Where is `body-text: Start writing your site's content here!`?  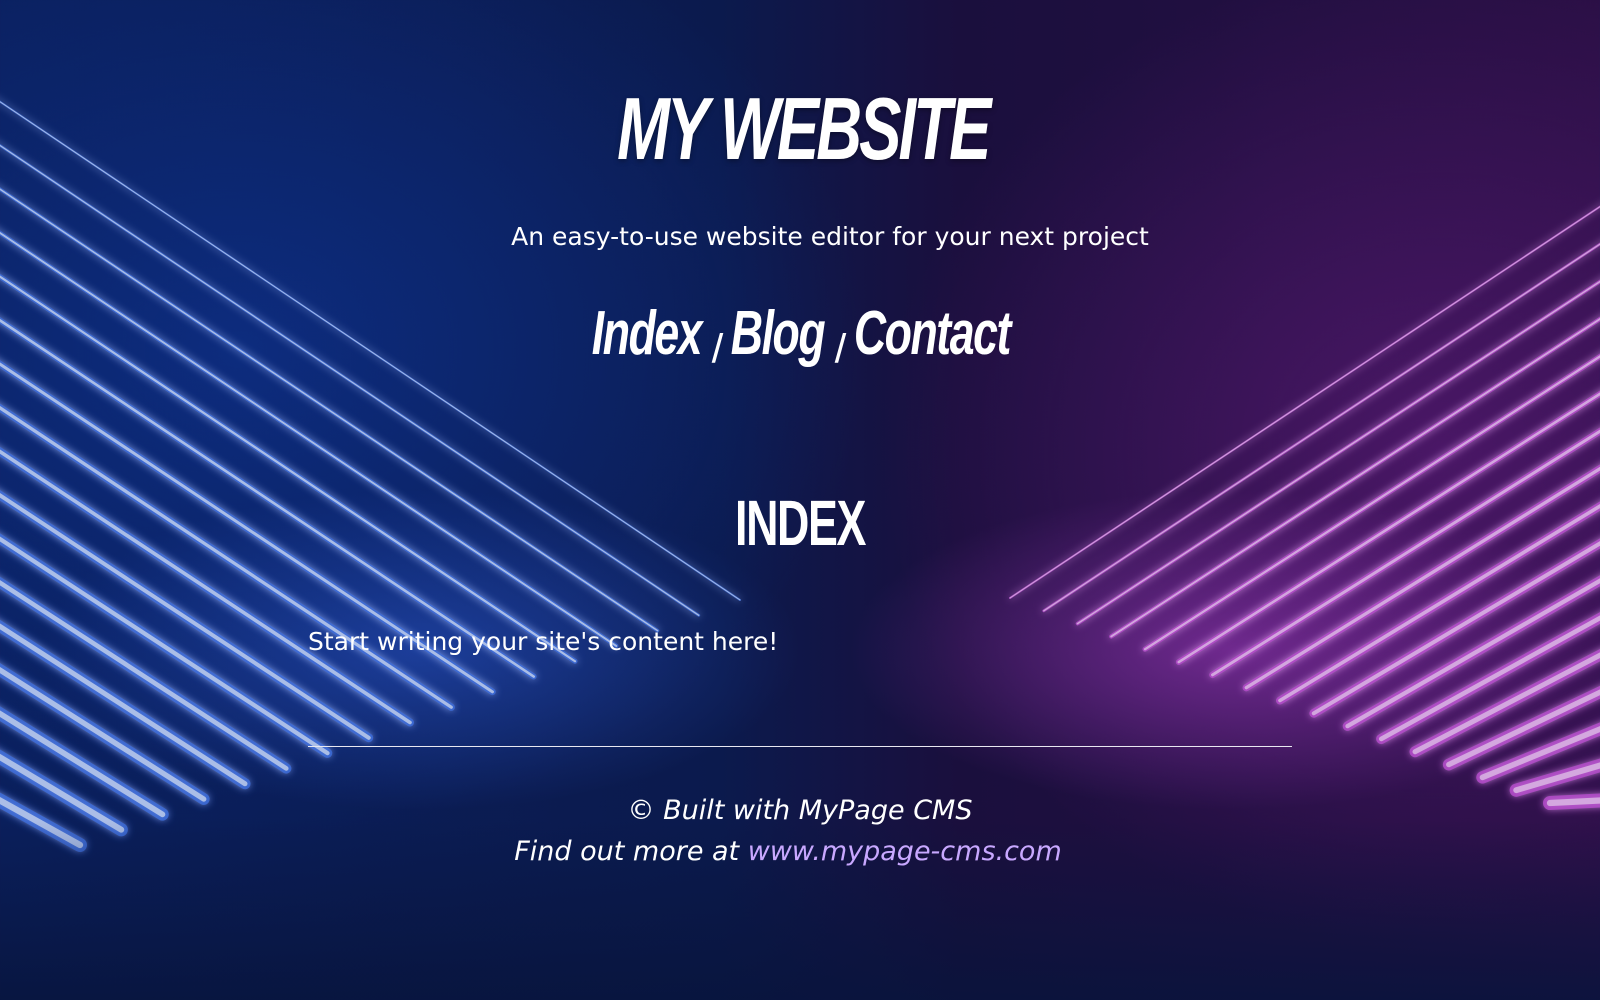 body-text: Start writing your site's content here! is located at coordinates (543, 641).